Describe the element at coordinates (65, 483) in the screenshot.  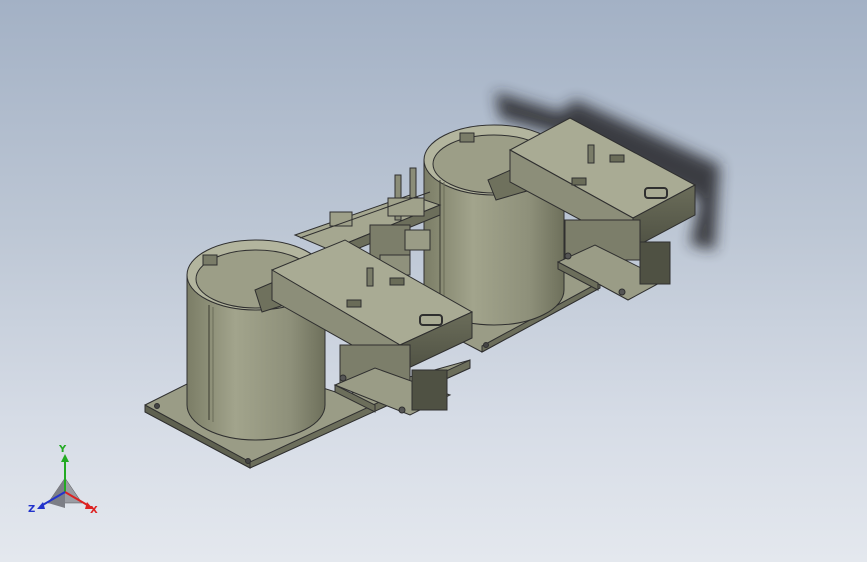
I see `view-orientation-triad: Y Z X` at that location.